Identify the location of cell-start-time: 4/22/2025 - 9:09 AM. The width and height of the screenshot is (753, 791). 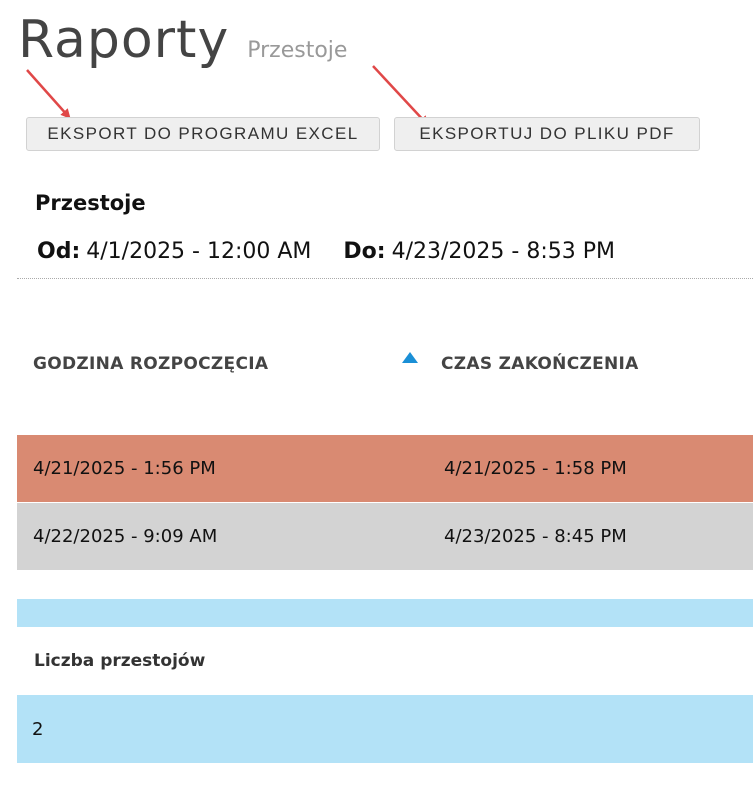
(125, 536).